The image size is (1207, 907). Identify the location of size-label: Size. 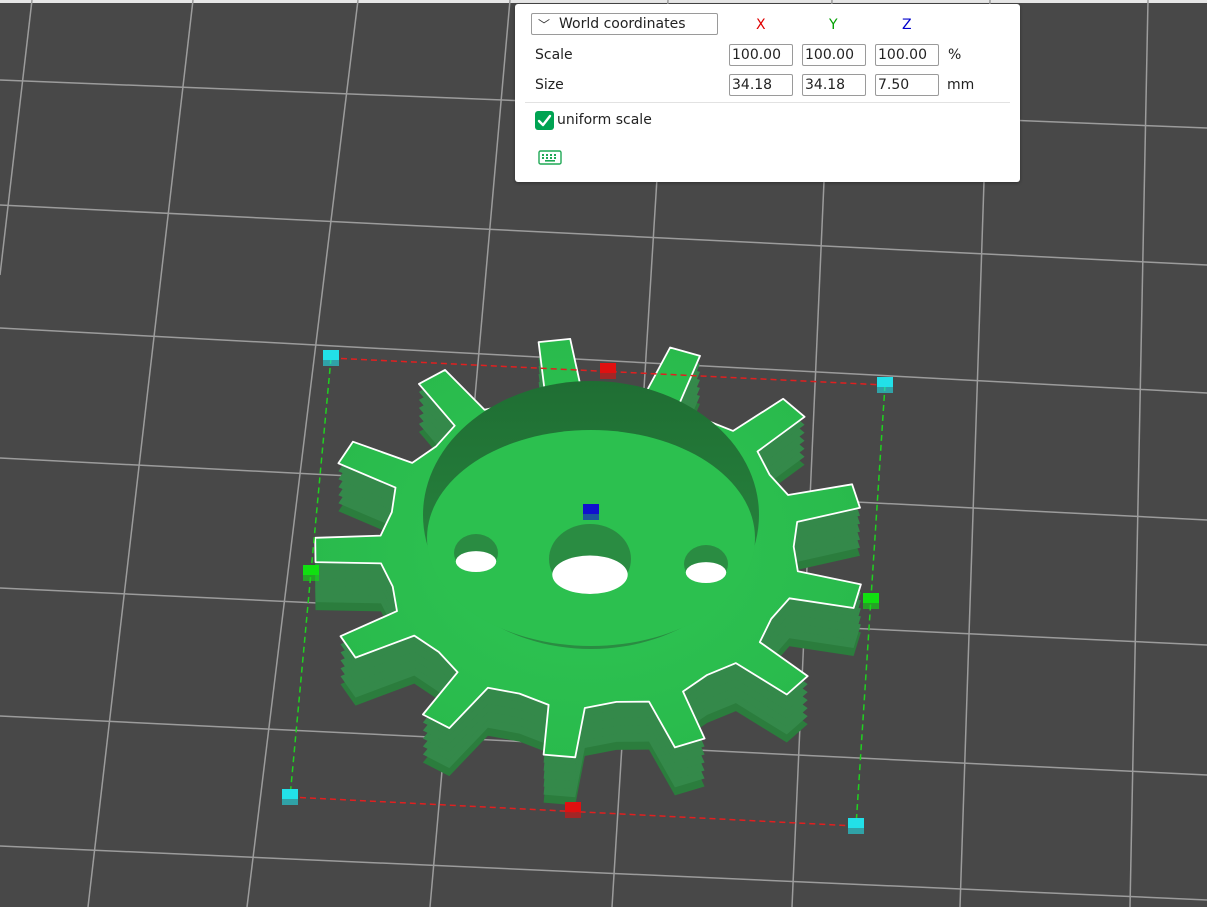
(549, 85).